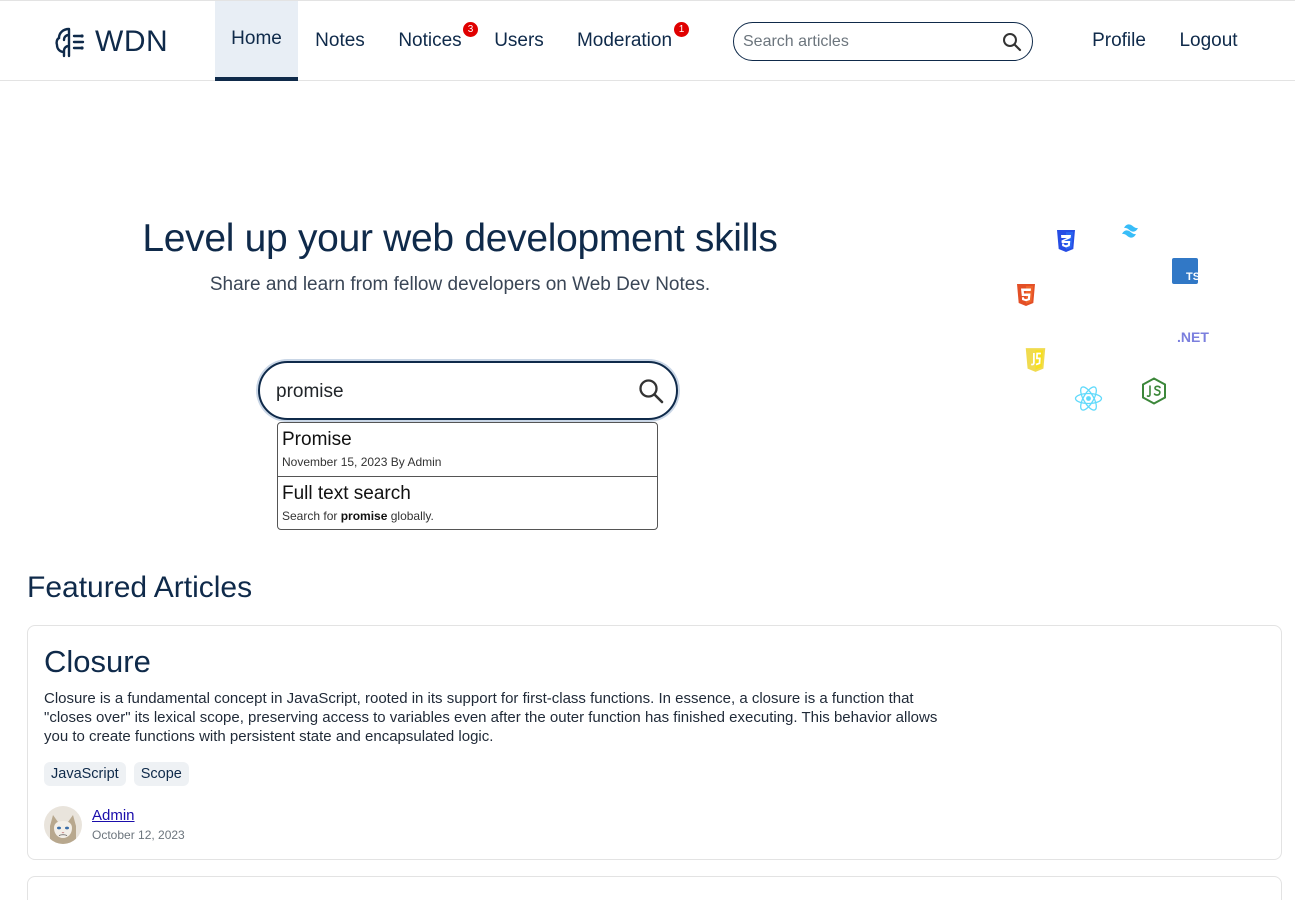 Image resolution: width=1295 pixels, height=900 pixels. Describe the element at coordinates (424, 462) in the screenshot. I see `suggestion-author: Admin` at that location.